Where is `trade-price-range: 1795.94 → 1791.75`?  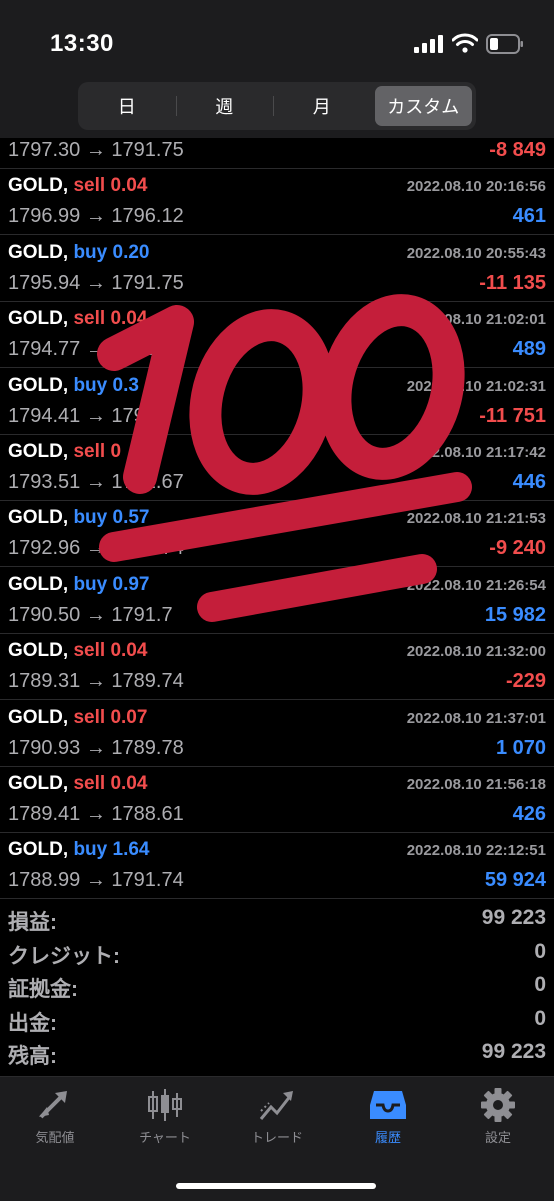 trade-price-range: 1795.94 → 1791.75 is located at coordinates (96, 282).